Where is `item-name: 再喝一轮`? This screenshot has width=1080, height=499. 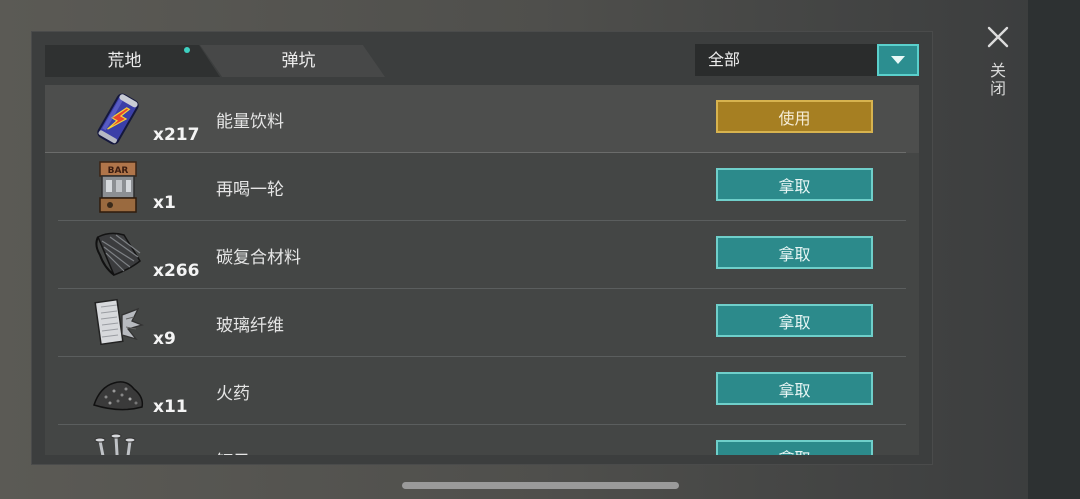
item-name: 再喝一轮 is located at coordinates (250, 190).